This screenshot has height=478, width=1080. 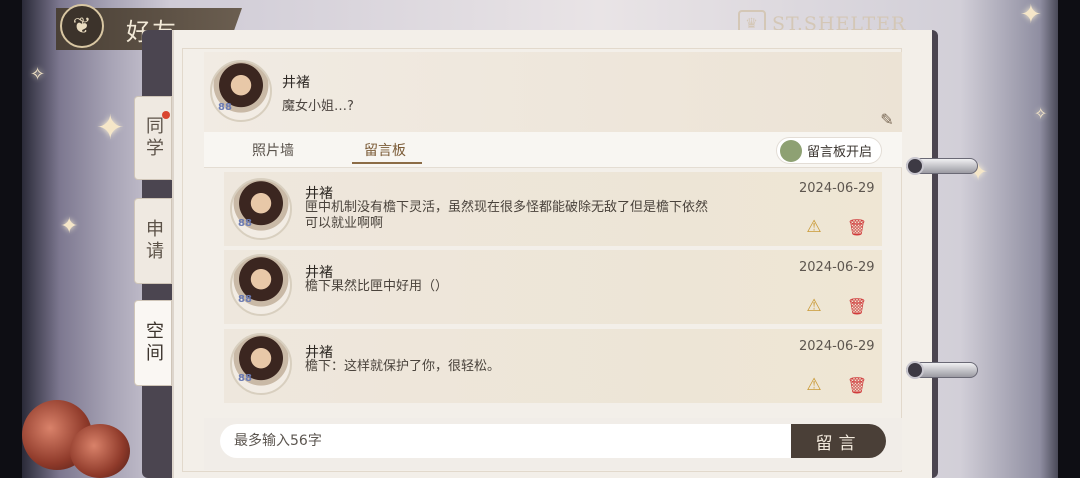 I want to click on side-tab-label: 同学, so click(x=153, y=138).